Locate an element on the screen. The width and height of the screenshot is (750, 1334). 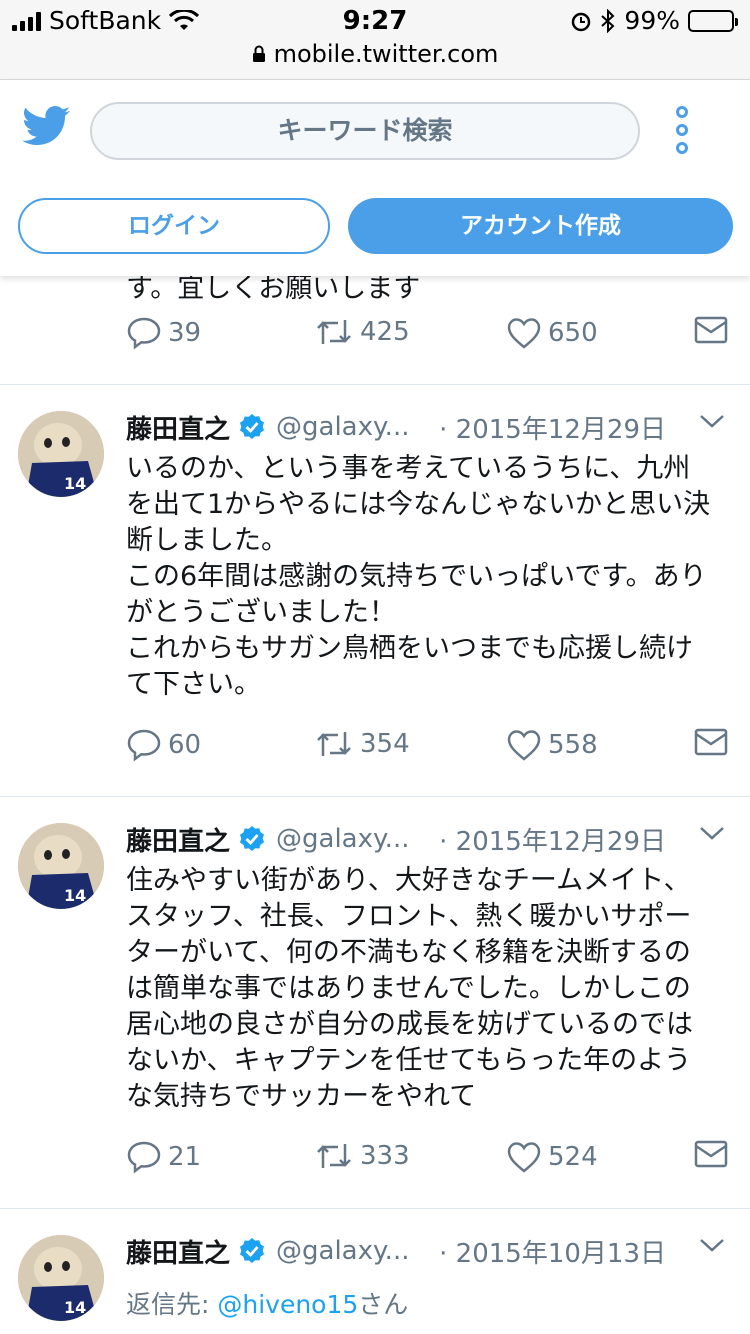
tweet-line: 住みやすい街があり、大好きなチームメイト、 is located at coordinates (408, 880).